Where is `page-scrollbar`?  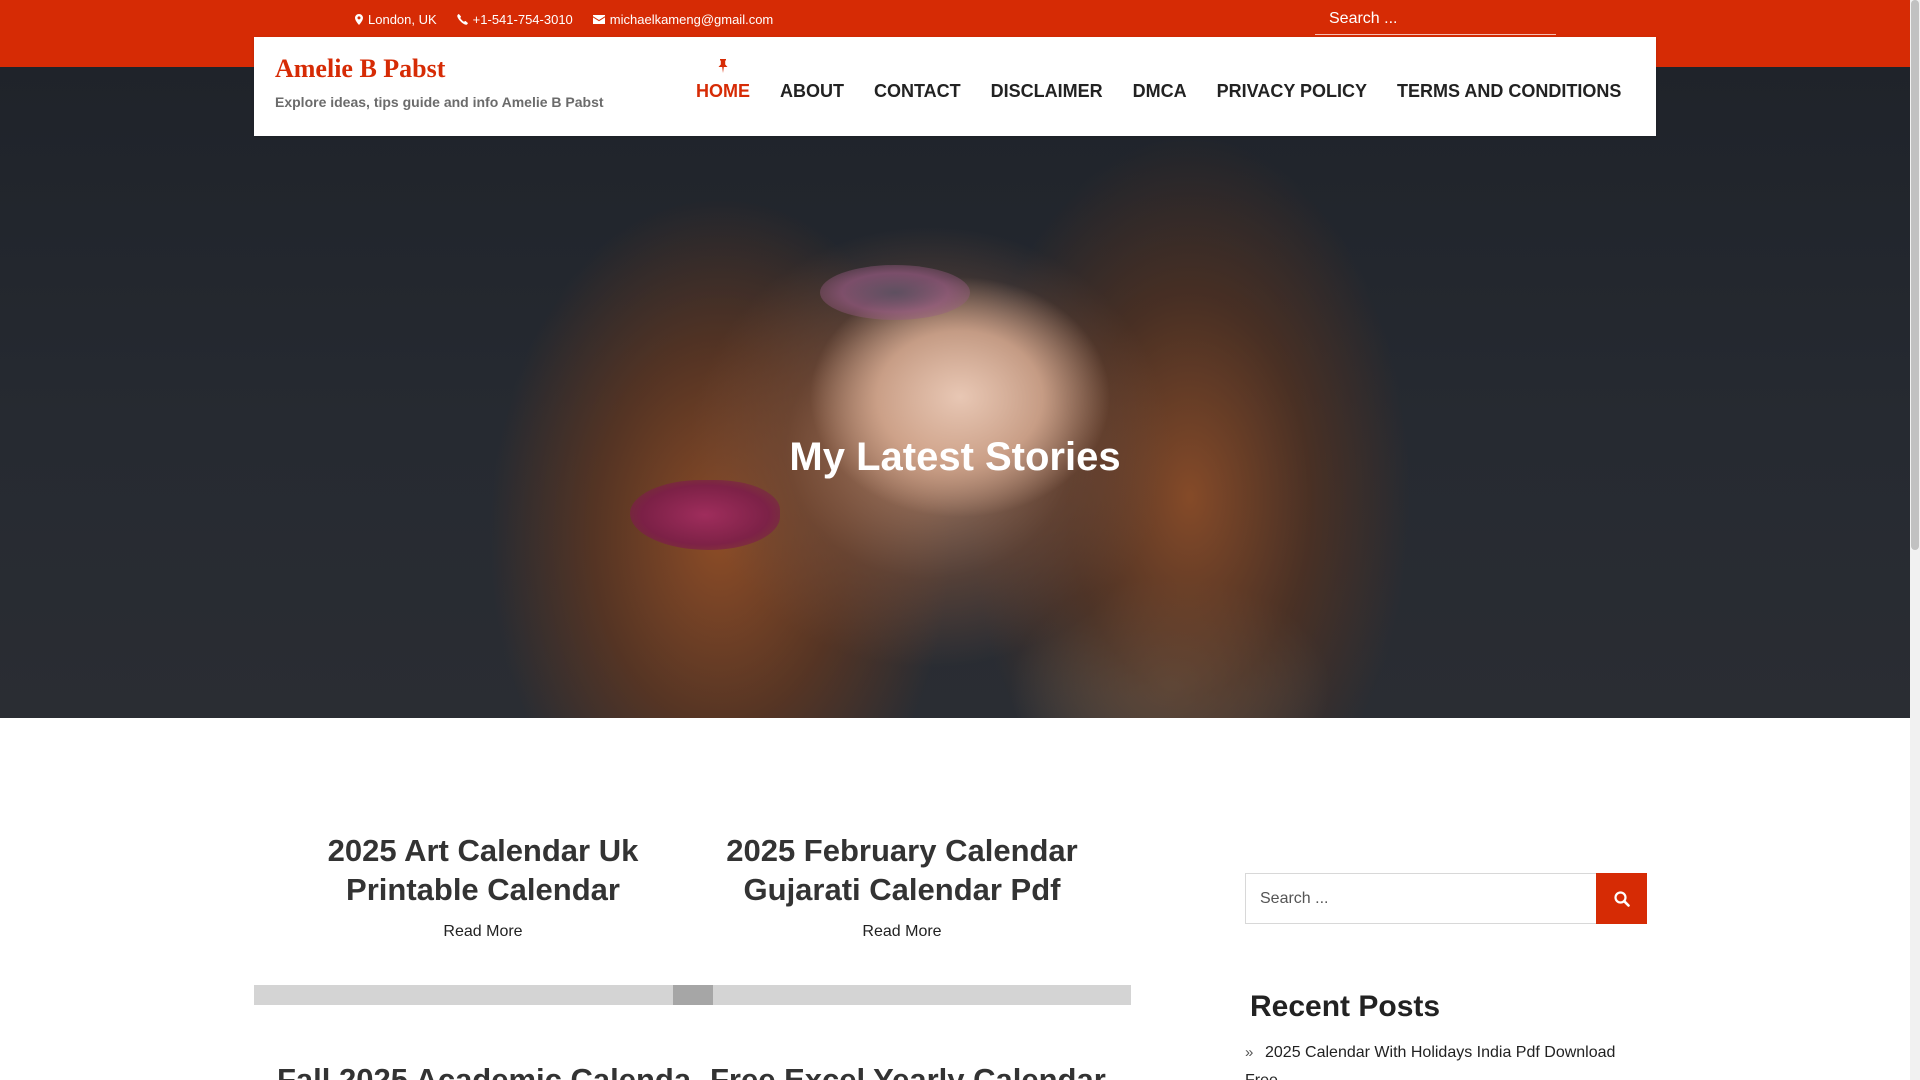 page-scrollbar is located at coordinates (1915, 540).